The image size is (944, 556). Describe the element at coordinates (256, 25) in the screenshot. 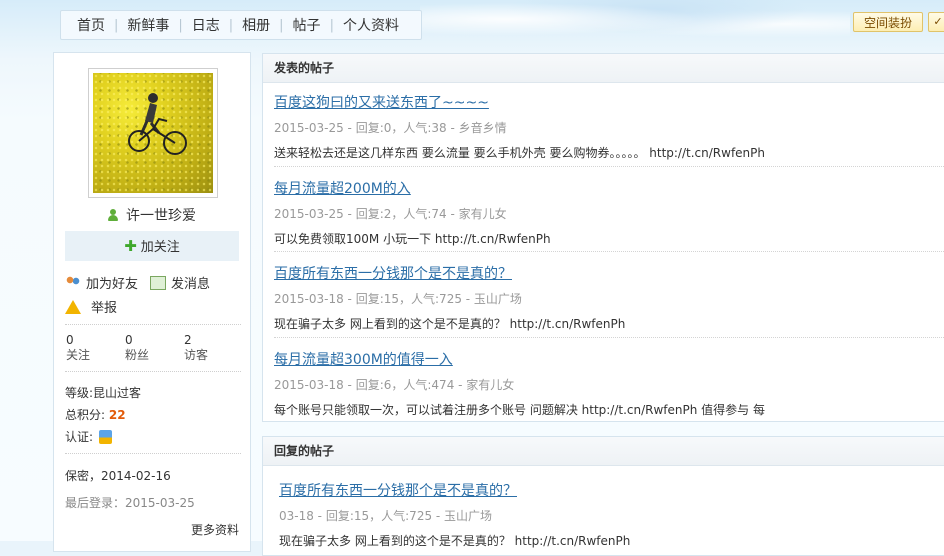

I see `nav-album: 相册` at that location.